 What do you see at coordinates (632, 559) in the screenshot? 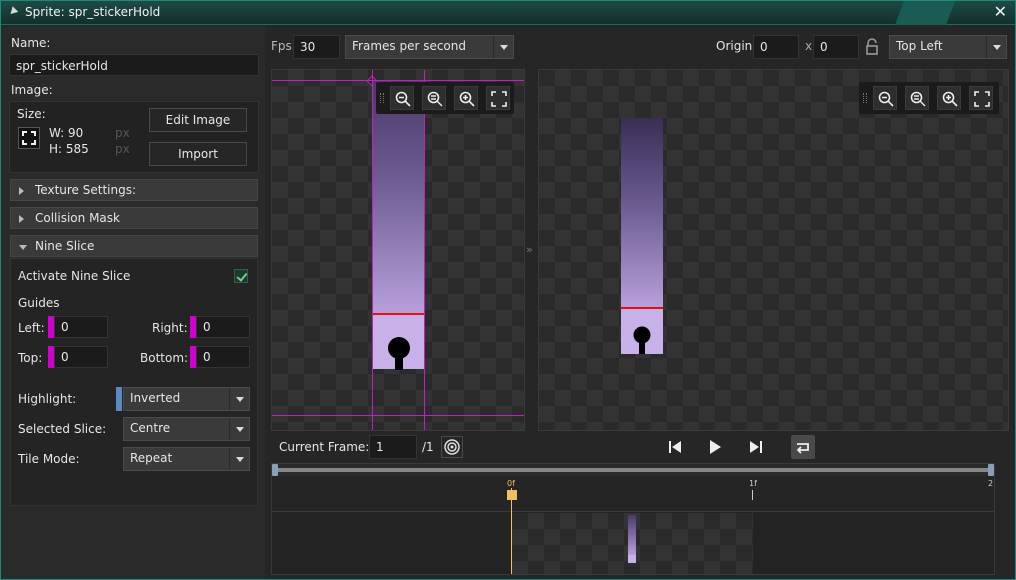
I see `thumbnail-sprite-bottom` at bounding box center [632, 559].